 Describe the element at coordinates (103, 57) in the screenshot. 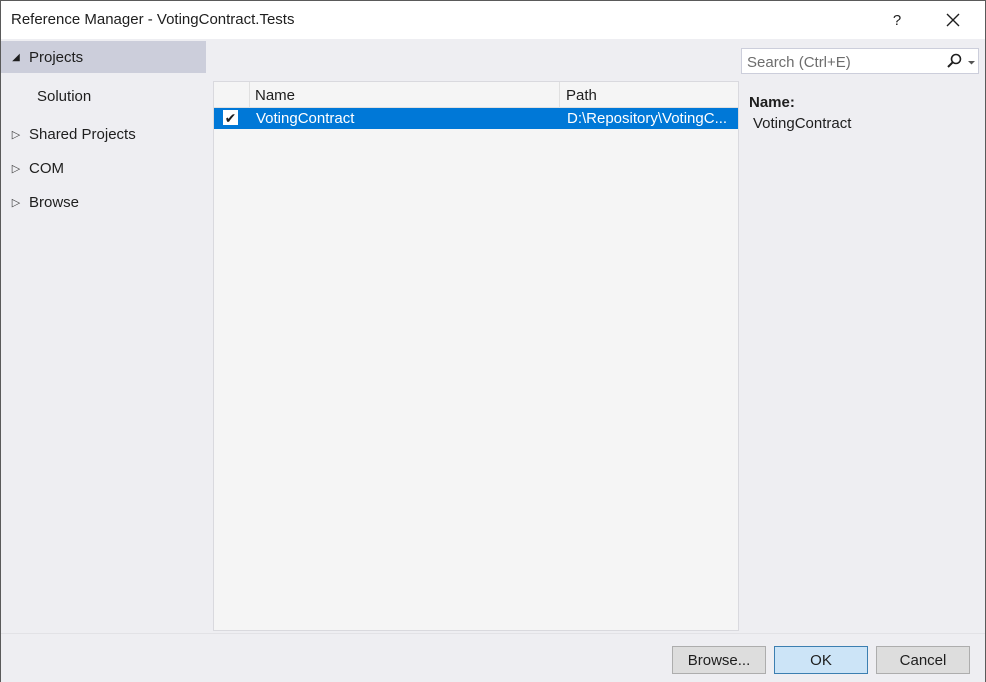

I see `nav-item-projects: ◢ Projects` at that location.